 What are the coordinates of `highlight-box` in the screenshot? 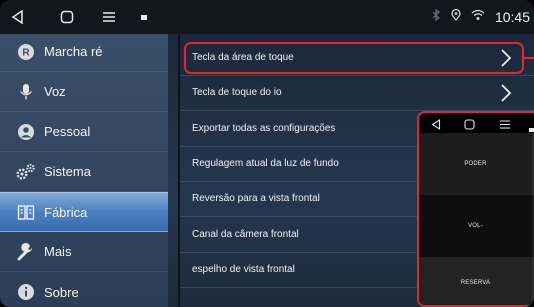 It's located at (354, 58).